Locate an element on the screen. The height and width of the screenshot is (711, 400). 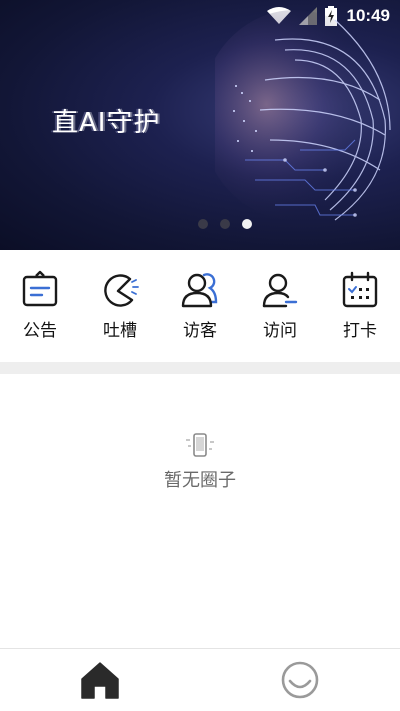
empty-state-text: 暂无圈子 is located at coordinates (200, 480).